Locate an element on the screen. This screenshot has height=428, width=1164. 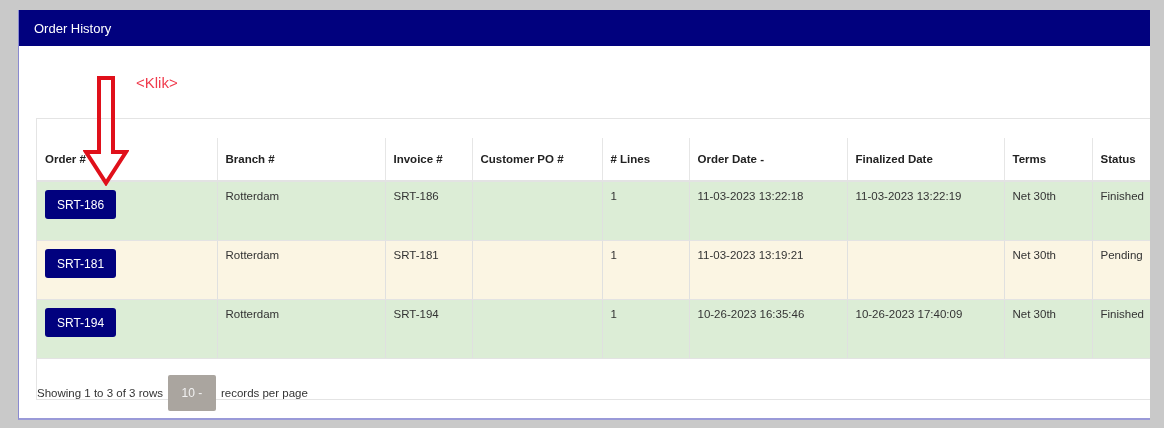
order-button: SRT-181 is located at coordinates (80, 263).